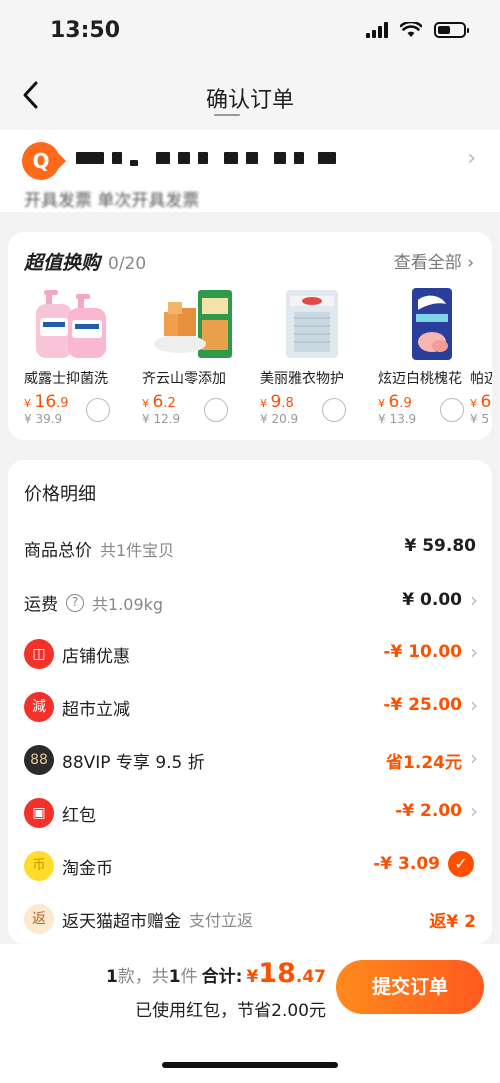  What do you see at coordinates (406, 864) in the screenshot?
I see `coin-value: -¥ 3.09` at bounding box center [406, 864].